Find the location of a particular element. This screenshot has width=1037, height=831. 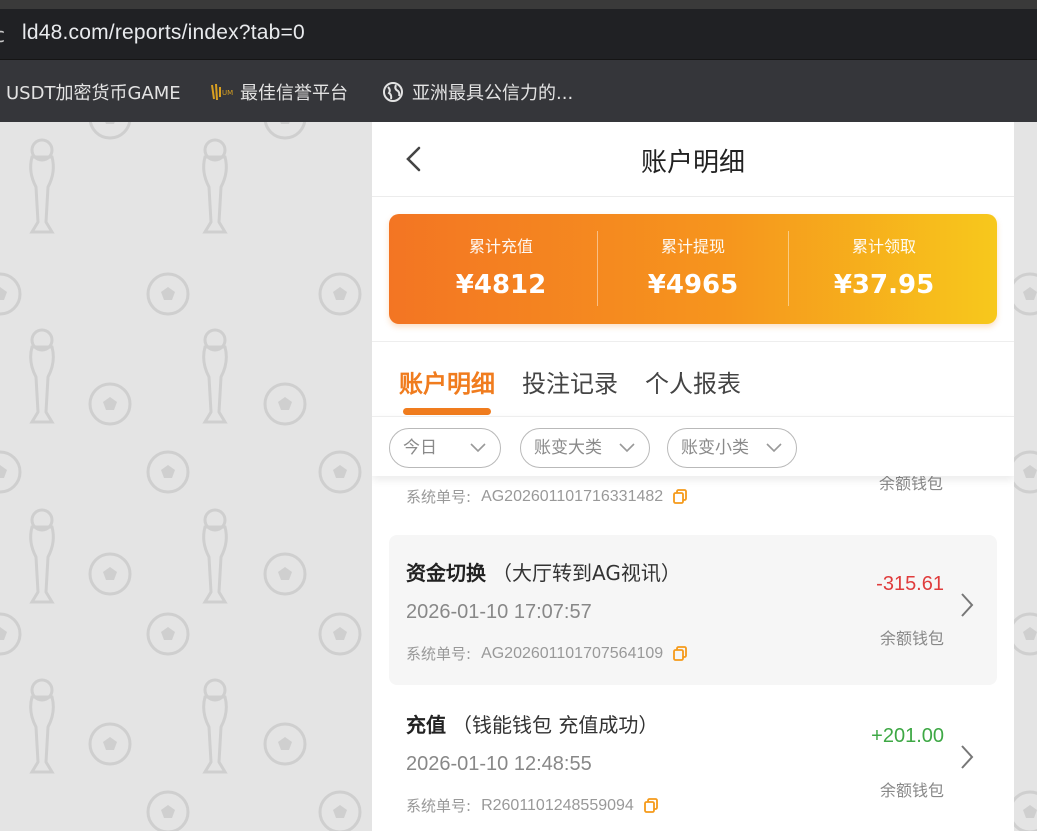

window-top-strip is located at coordinates (518, 4).